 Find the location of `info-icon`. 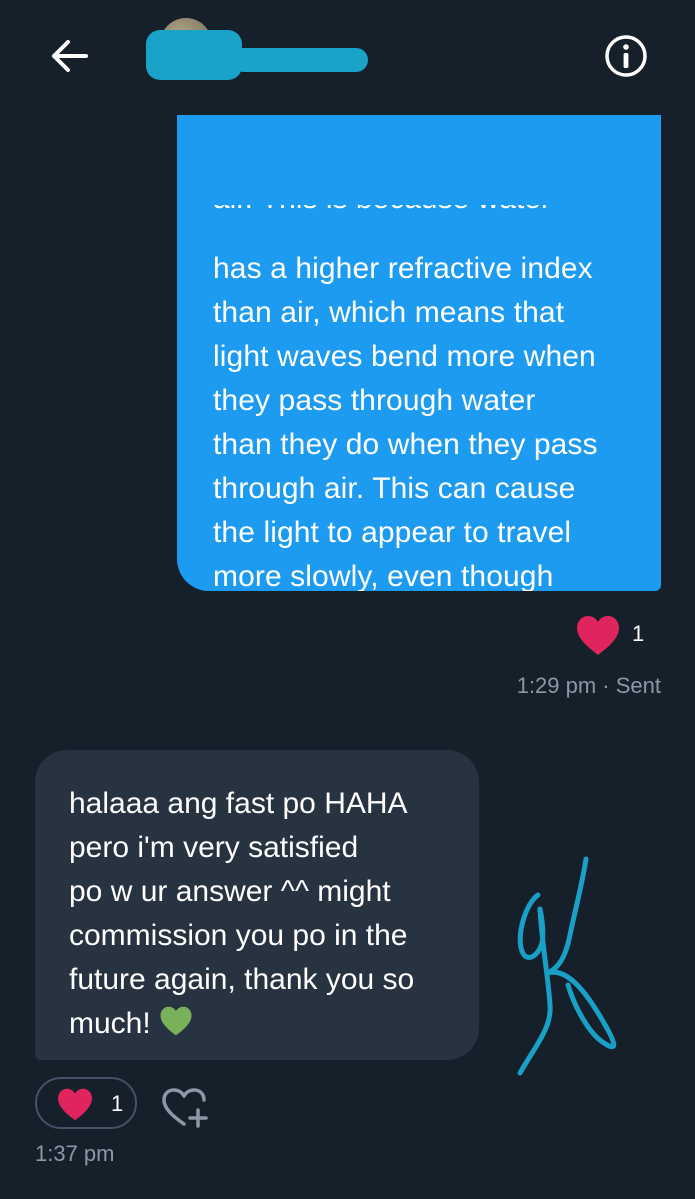

info-icon is located at coordinates (626, 56).